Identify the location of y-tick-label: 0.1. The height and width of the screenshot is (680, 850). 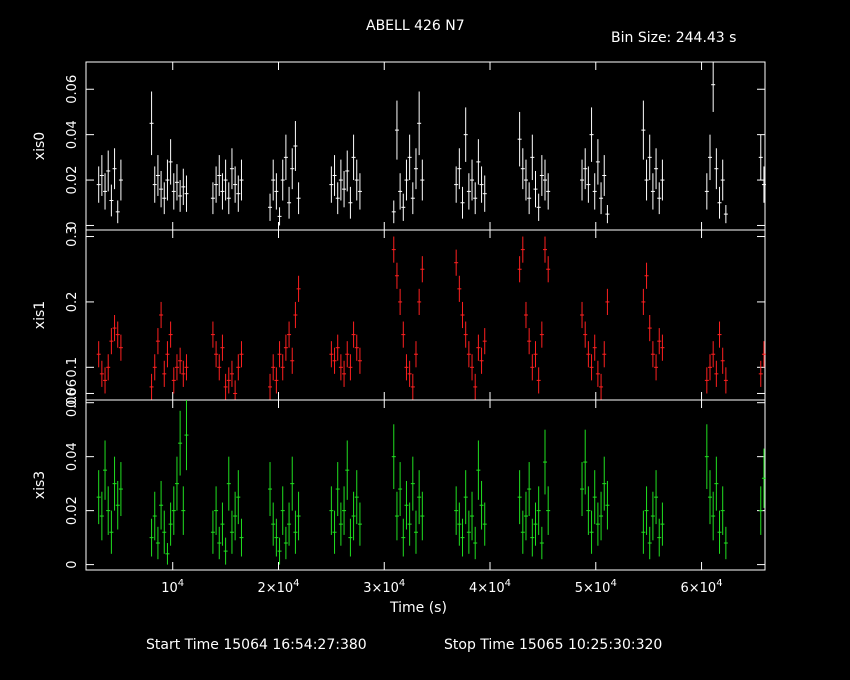
(72, 367).